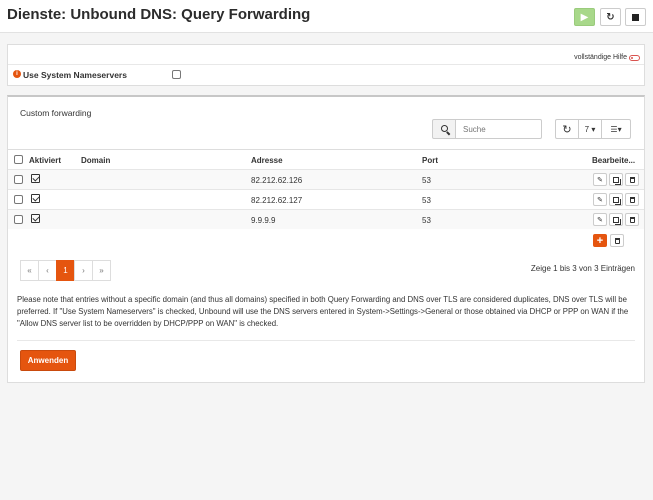  I want to click on full-help-toggle: vollständige Hilfe, so click(607, 57).